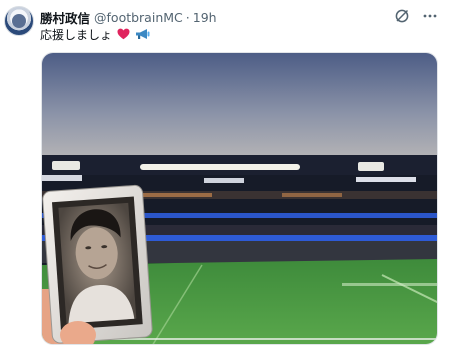 This screenshot has height=357, width=450. Describe the element at coordinates (76, 35) in the screenshot. I see `post-text-body: 応援しましょ` at that location.